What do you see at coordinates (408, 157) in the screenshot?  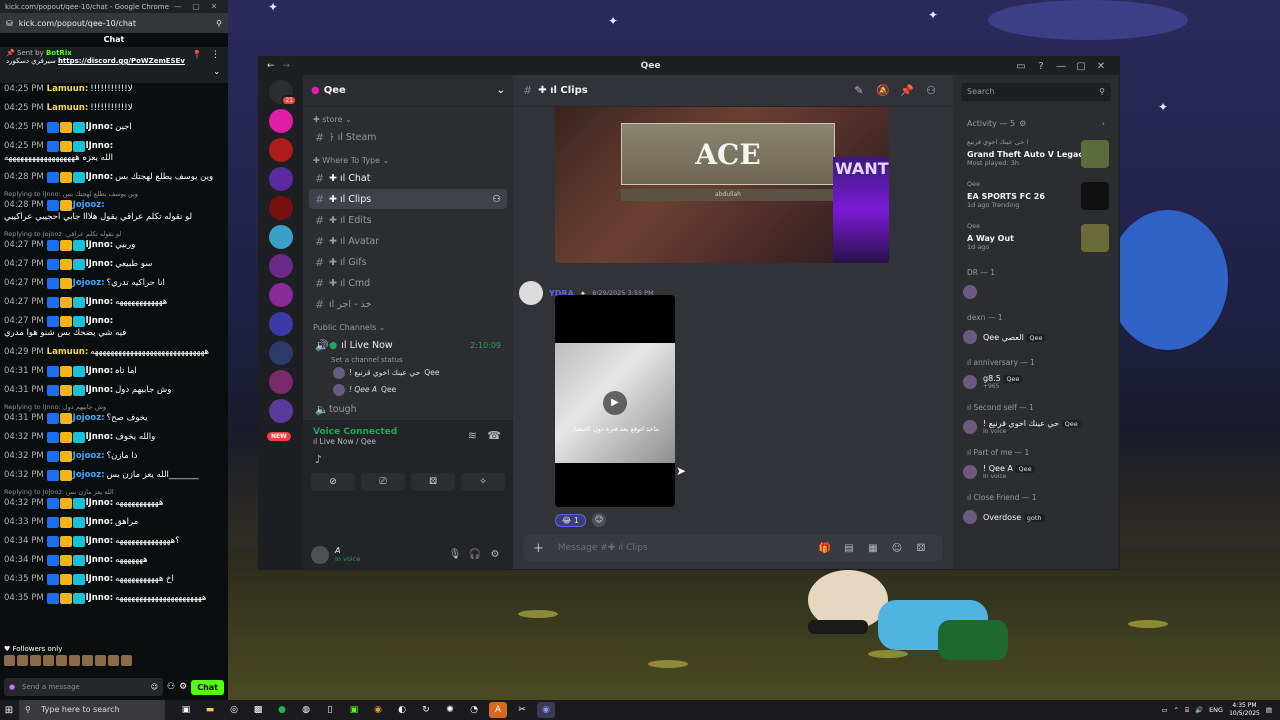 I see `category-where-to-type: ✚ Where To Type ⌄` at bounding box center [408, 157].